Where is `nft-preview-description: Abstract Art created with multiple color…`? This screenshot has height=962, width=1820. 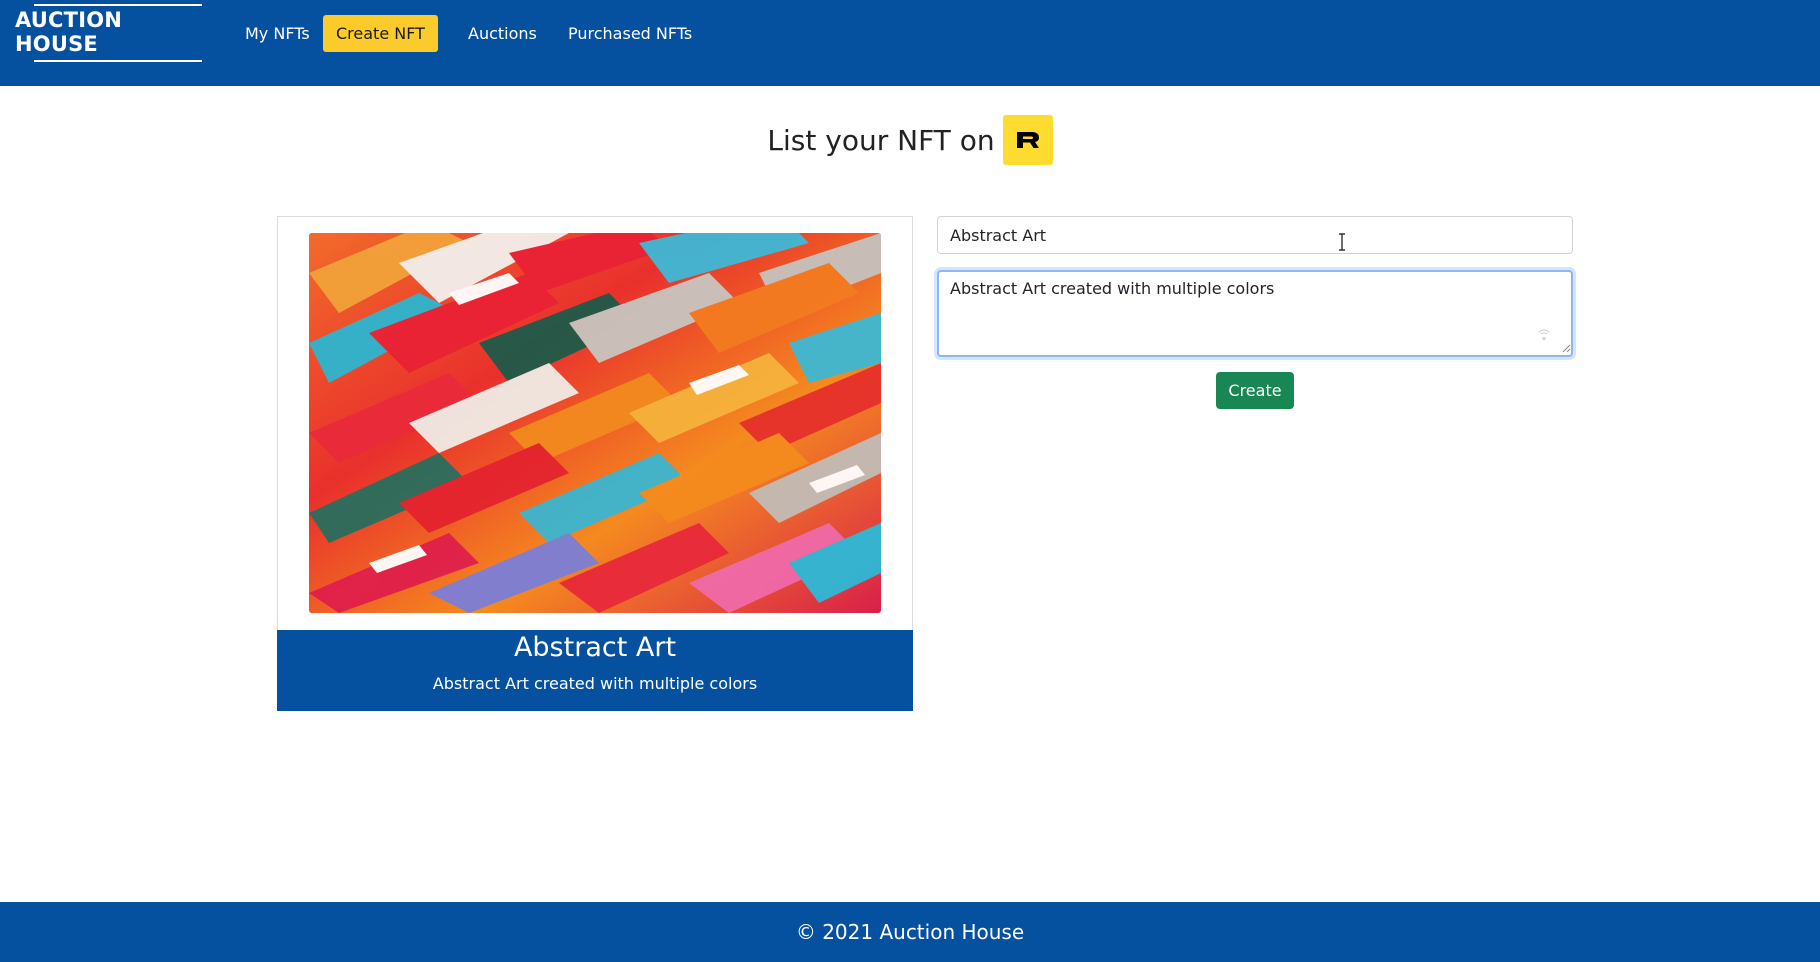
nft-preview-description: Abstract Art created with multiple color… is located at coordinates (595, 683).